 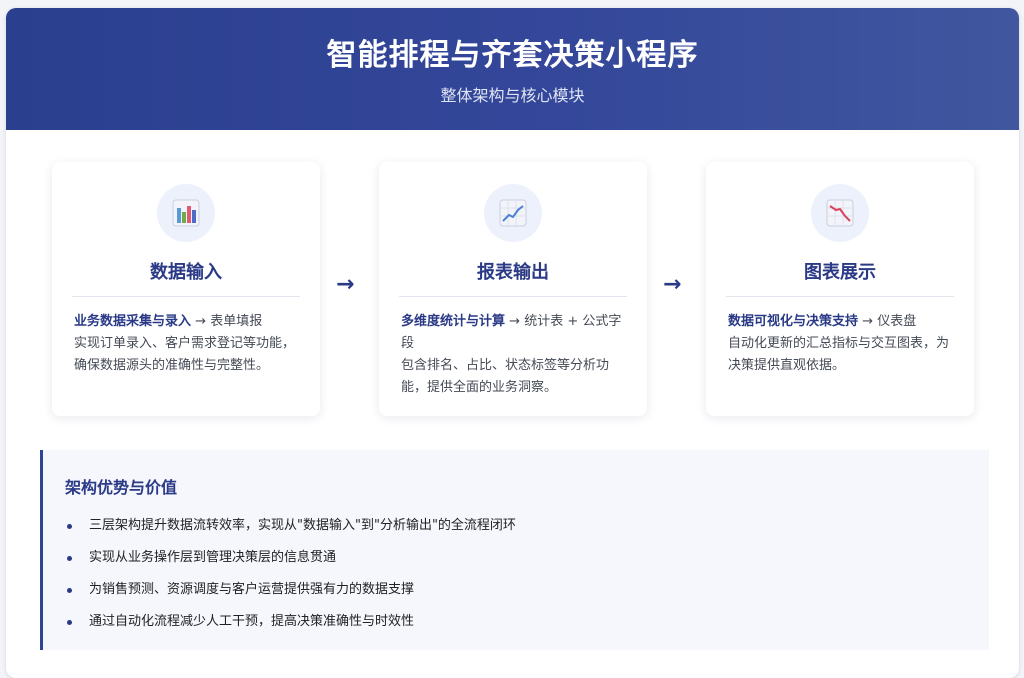 I want to click on list-item-text: 通过自动化流程减少人工干预，提高决策准确性与时效性, so click(x=252, y=621).